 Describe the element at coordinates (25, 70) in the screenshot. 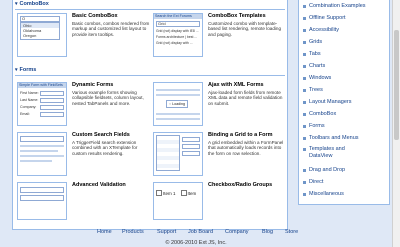

I see `forms-section-heading: ▾ Forms` at that location.